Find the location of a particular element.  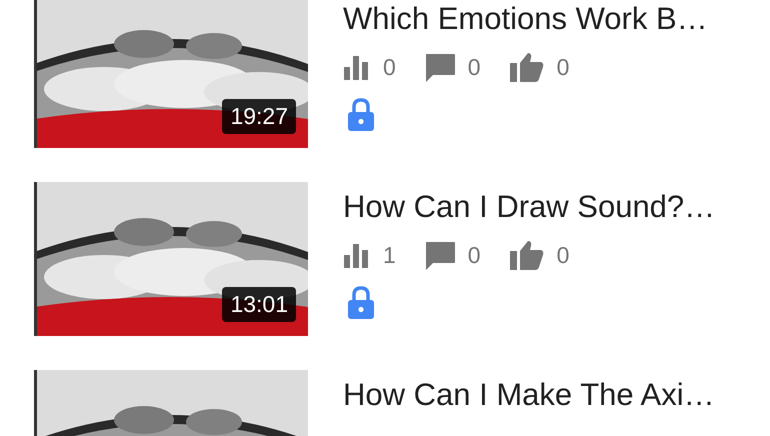

duration-badge: 13:01 is located at coordinates (259, 304).